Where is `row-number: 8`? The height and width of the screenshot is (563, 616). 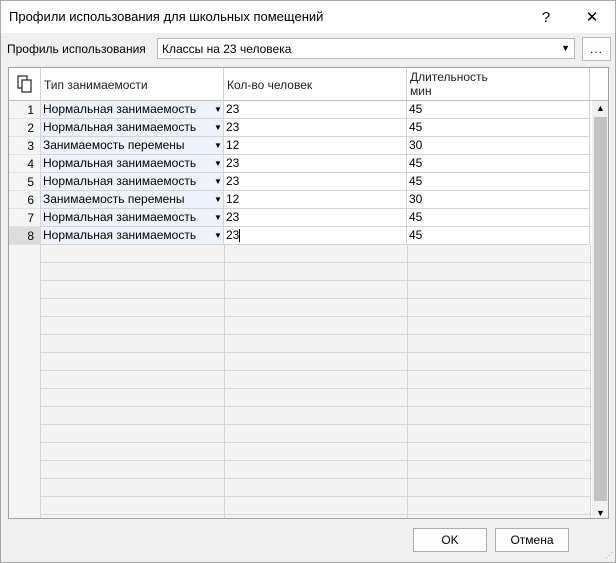 row-number: 8 is located at coordinates (25, 236).